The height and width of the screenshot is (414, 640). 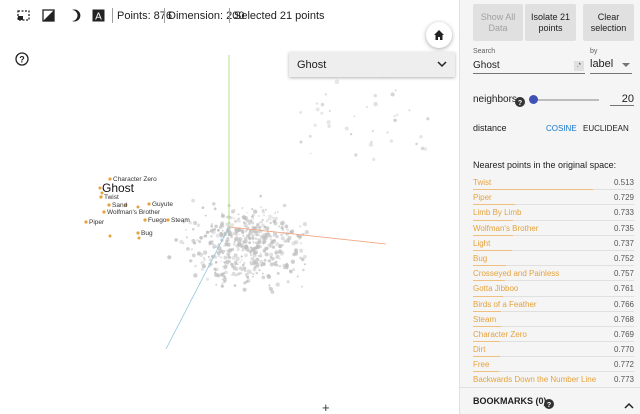 I want to click on label-icon: A, so click(x=98, y=15).